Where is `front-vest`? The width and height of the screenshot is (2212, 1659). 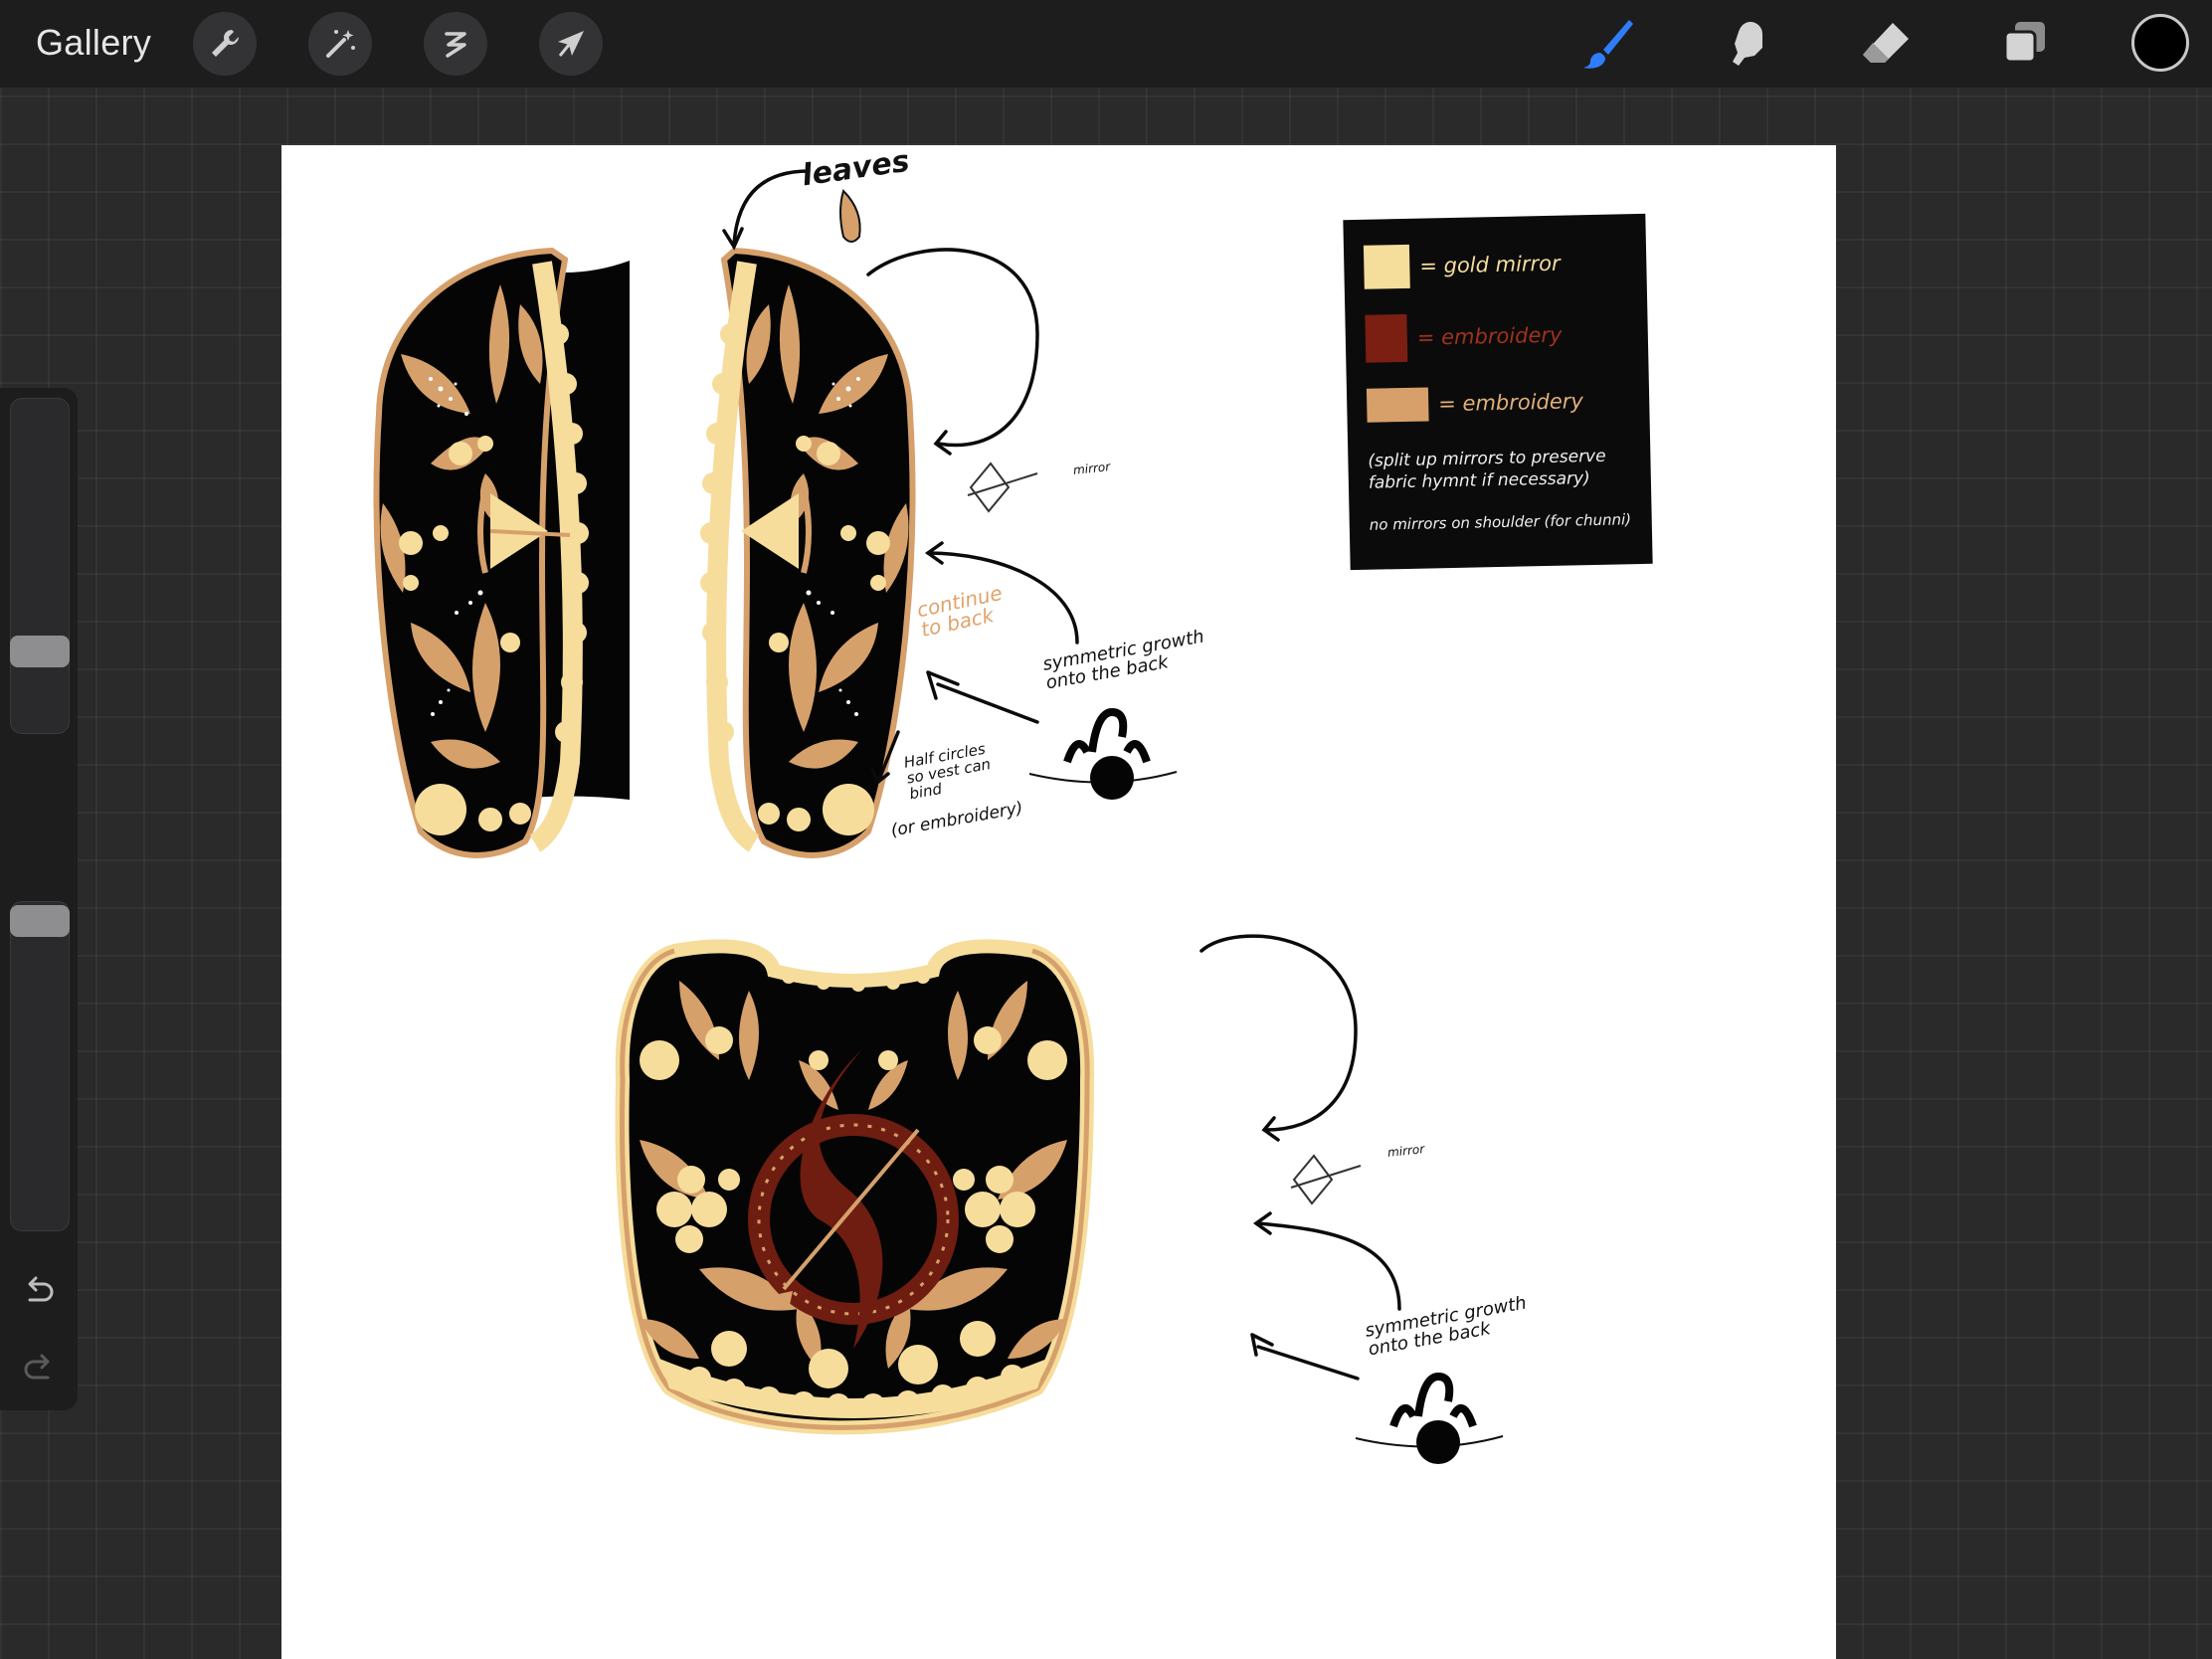 front-vest is located at coordinates (644, 523).